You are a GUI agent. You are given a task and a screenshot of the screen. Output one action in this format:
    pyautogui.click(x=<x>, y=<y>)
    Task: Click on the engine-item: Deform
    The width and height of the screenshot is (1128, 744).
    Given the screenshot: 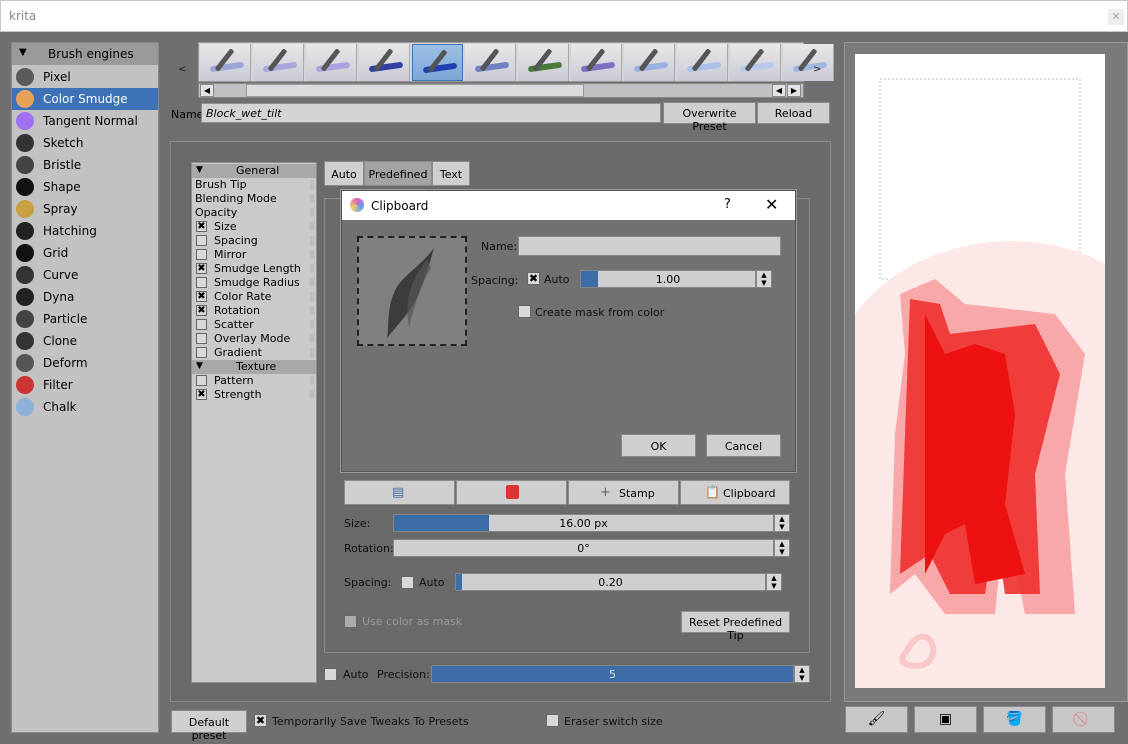 What is the action you would take?
    pyautogui.click(x=85, y=363)
    